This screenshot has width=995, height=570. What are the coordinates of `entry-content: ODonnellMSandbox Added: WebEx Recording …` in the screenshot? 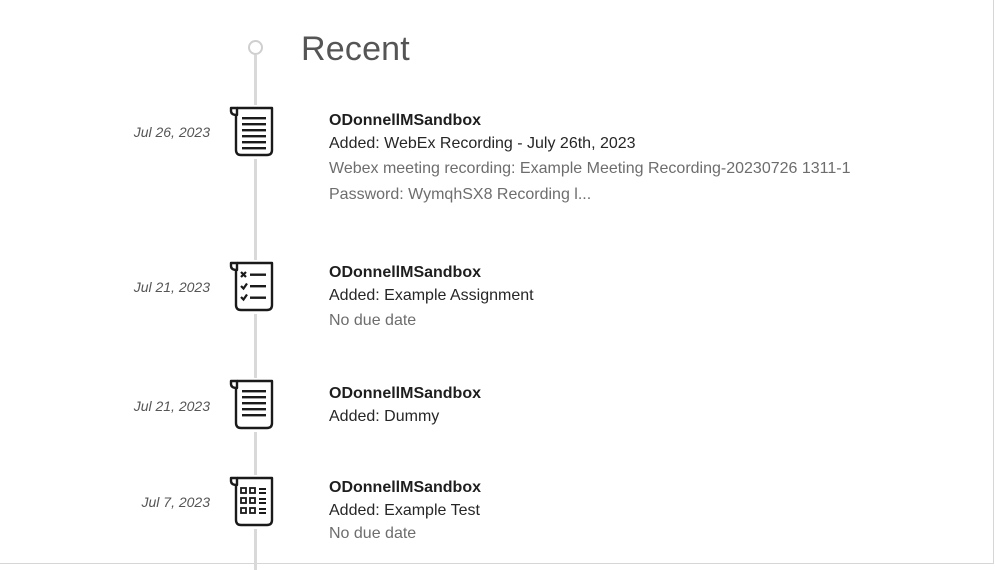 It's located at (654, 159).